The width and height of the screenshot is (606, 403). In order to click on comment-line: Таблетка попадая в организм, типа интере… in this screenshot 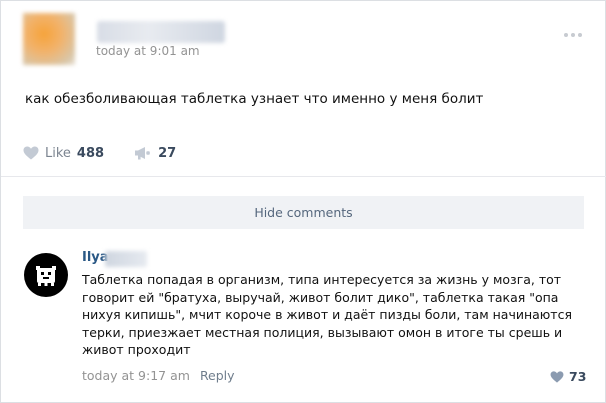, I will do `click(322, 279)`.